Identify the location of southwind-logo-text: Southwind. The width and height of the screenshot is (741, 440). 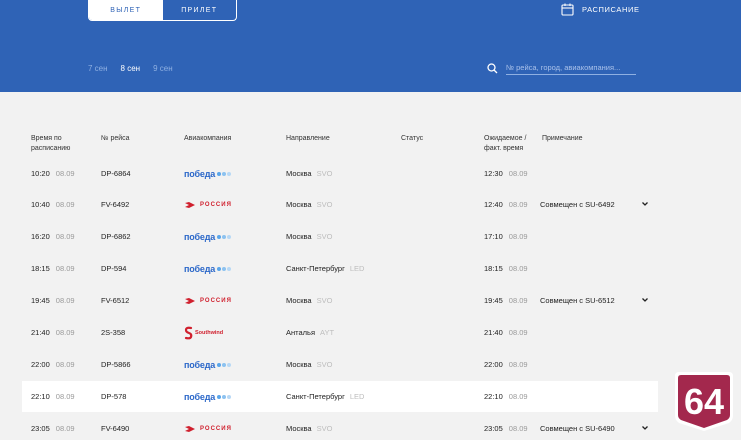
(209, 332).